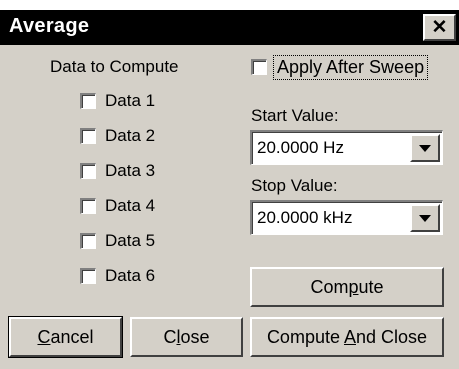 This screenshot has height=369, width=459. What do you see at coordinates (114, 66) in the screenshot?
I see `data-to-compute-heading: Data to Compute` at bounding box center [114, 66].